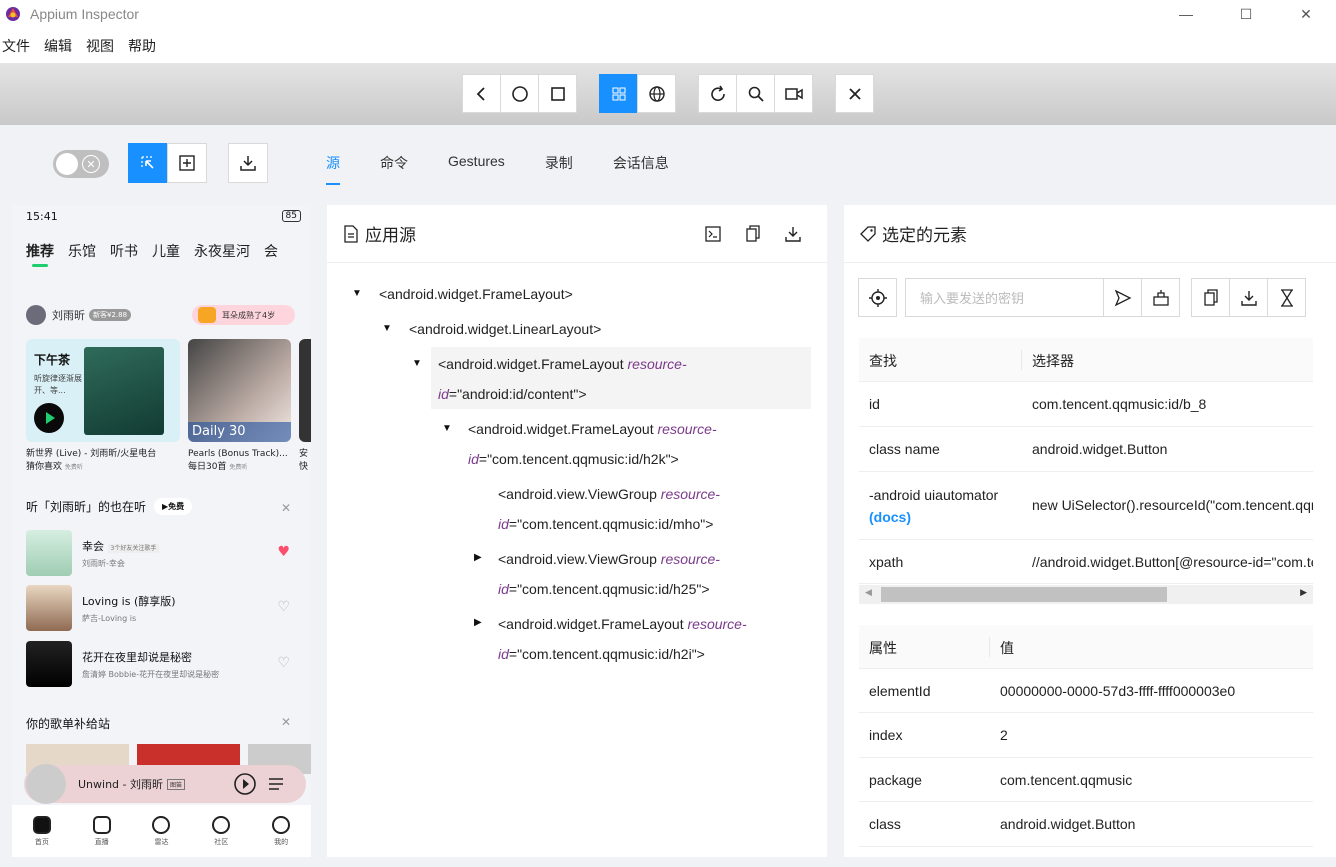 Image resolution: width=1336 pixels, height=867 pixels. I want to click on tap-element-button, so click(877, 297).